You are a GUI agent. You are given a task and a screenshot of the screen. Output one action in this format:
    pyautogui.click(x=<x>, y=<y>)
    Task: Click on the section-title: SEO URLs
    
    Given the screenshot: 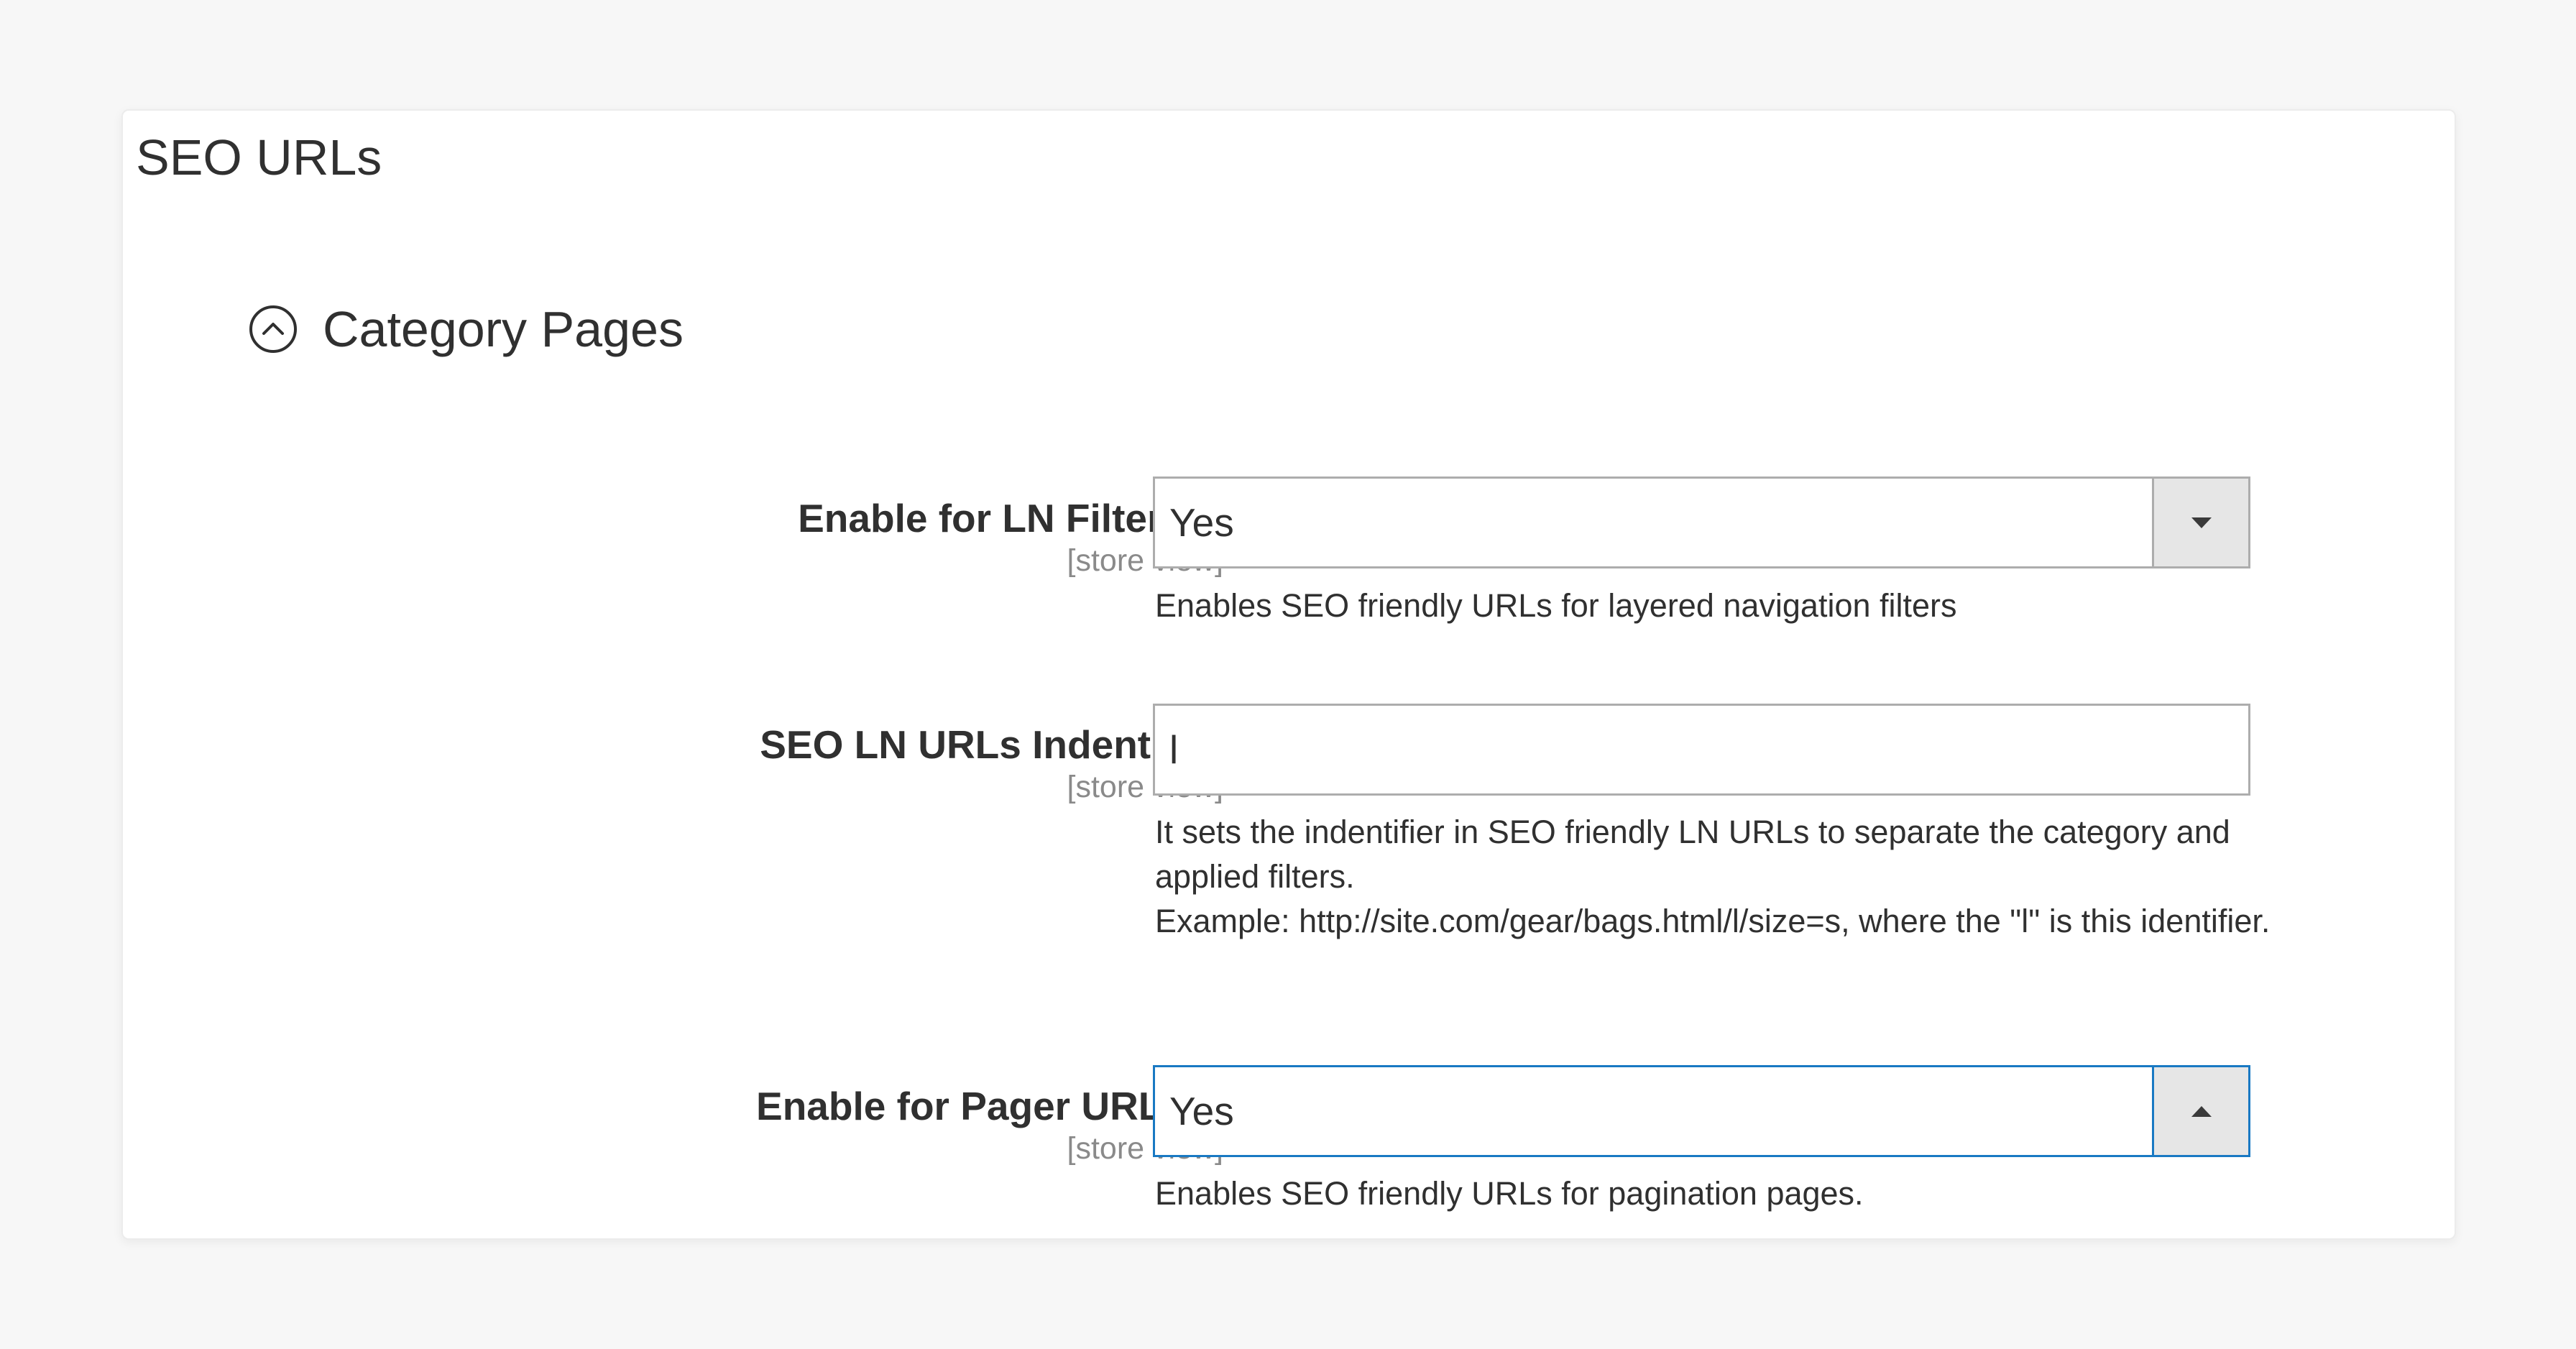 What is the action you would take?
    pyautogui.click(x=259, y=157)
    